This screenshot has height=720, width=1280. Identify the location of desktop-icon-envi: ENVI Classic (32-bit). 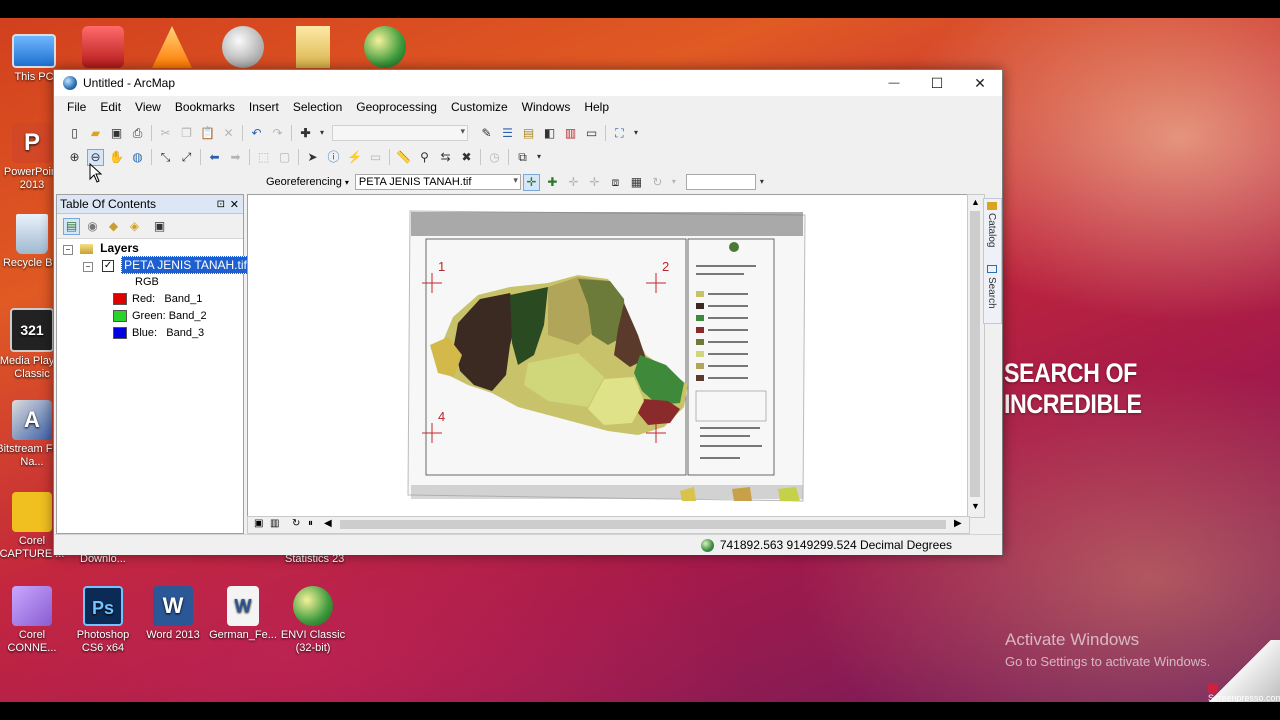
(313, 620).